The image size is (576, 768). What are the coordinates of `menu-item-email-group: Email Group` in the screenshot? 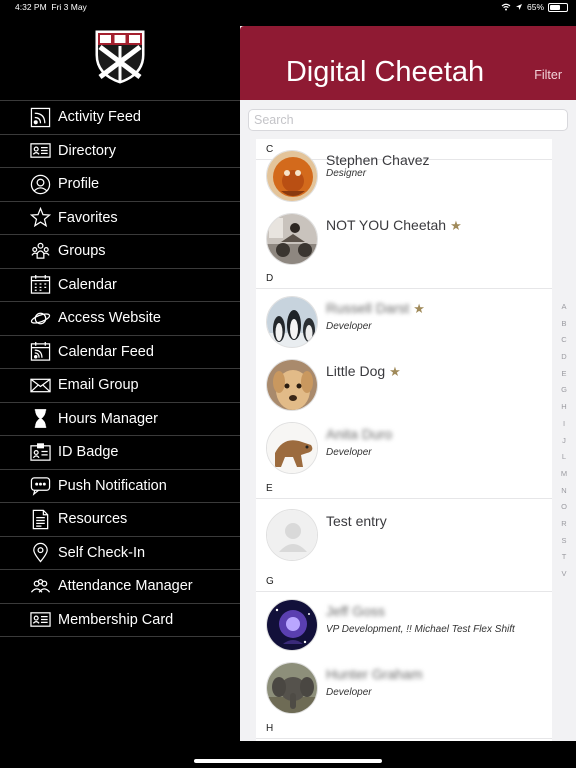 It's located at (120, 386).